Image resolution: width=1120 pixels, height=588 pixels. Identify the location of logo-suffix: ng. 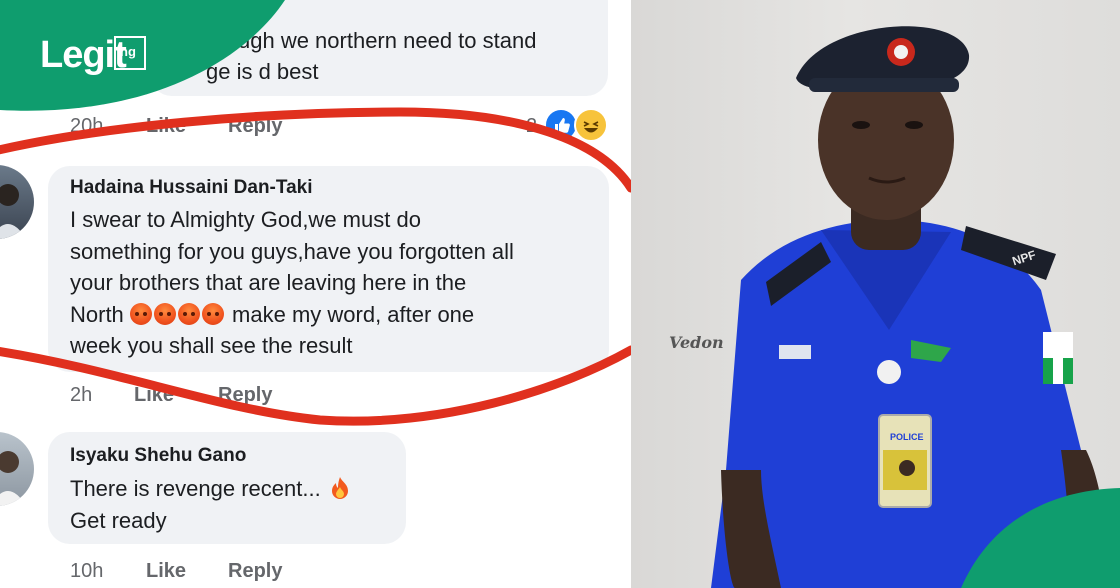
(128, 51).